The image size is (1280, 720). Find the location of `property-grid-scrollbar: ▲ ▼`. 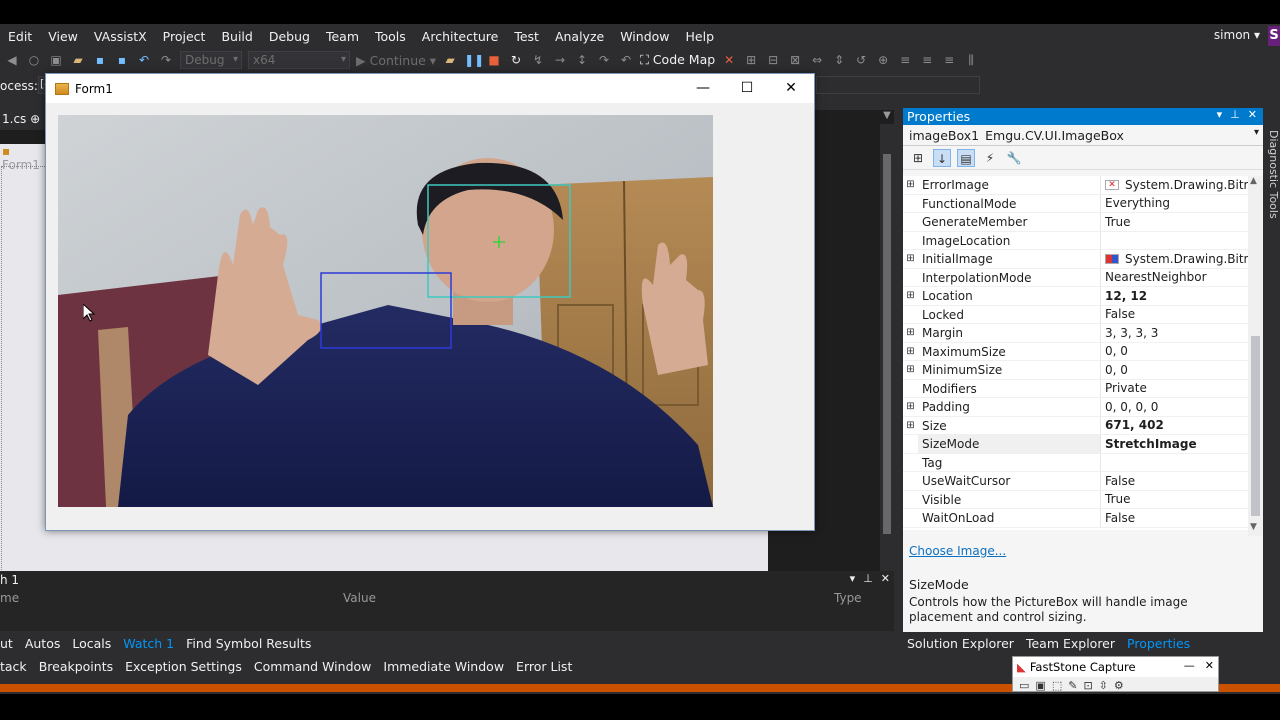

property-grid-scrollbar: ▲ ▼ is located at coordinates (1255, 356).